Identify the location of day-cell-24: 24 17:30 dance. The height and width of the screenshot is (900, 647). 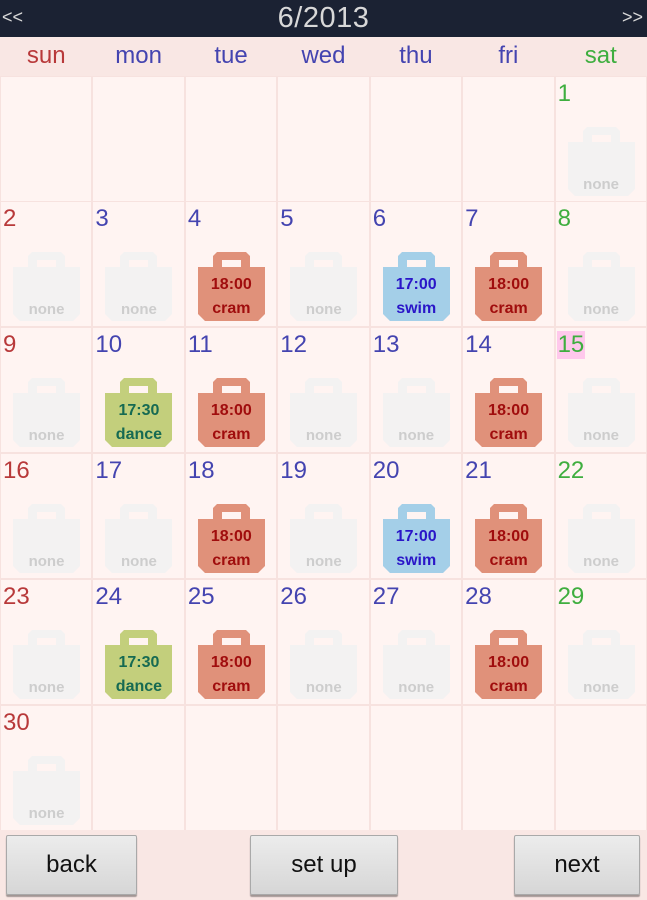
(138, 642).